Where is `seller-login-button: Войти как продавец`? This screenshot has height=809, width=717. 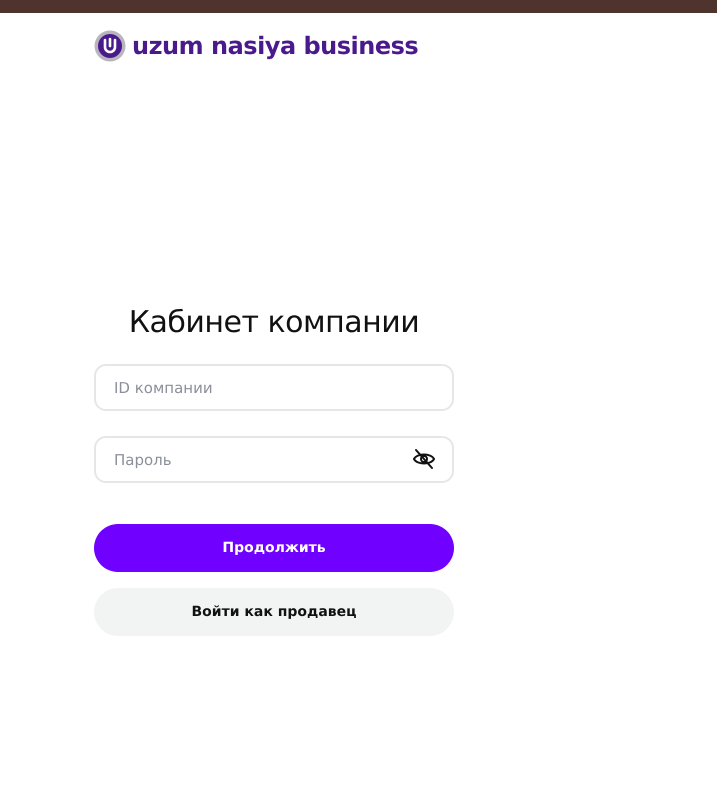 seller-login-button: Войти как продавец is located at coordinates (274, 612).